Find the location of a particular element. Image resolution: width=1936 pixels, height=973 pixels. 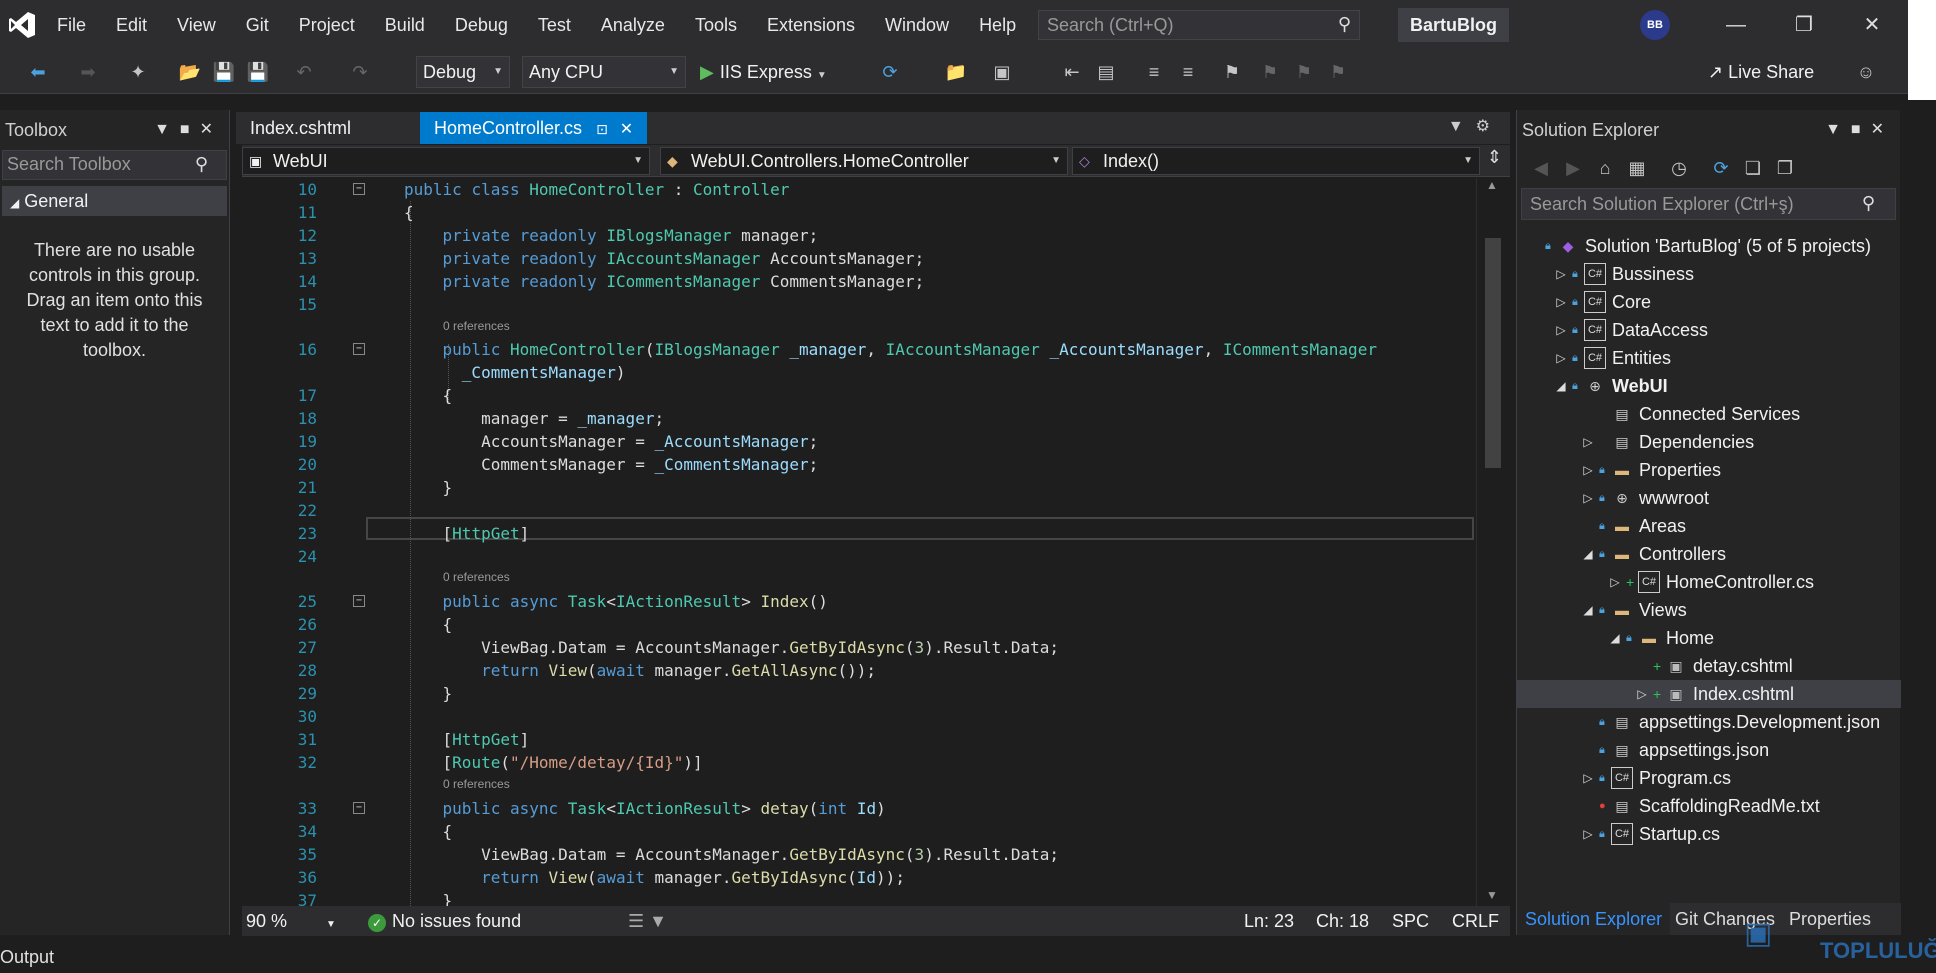

prev-bookmark-icon: ⚑ is located at coordinates (1270, 72).